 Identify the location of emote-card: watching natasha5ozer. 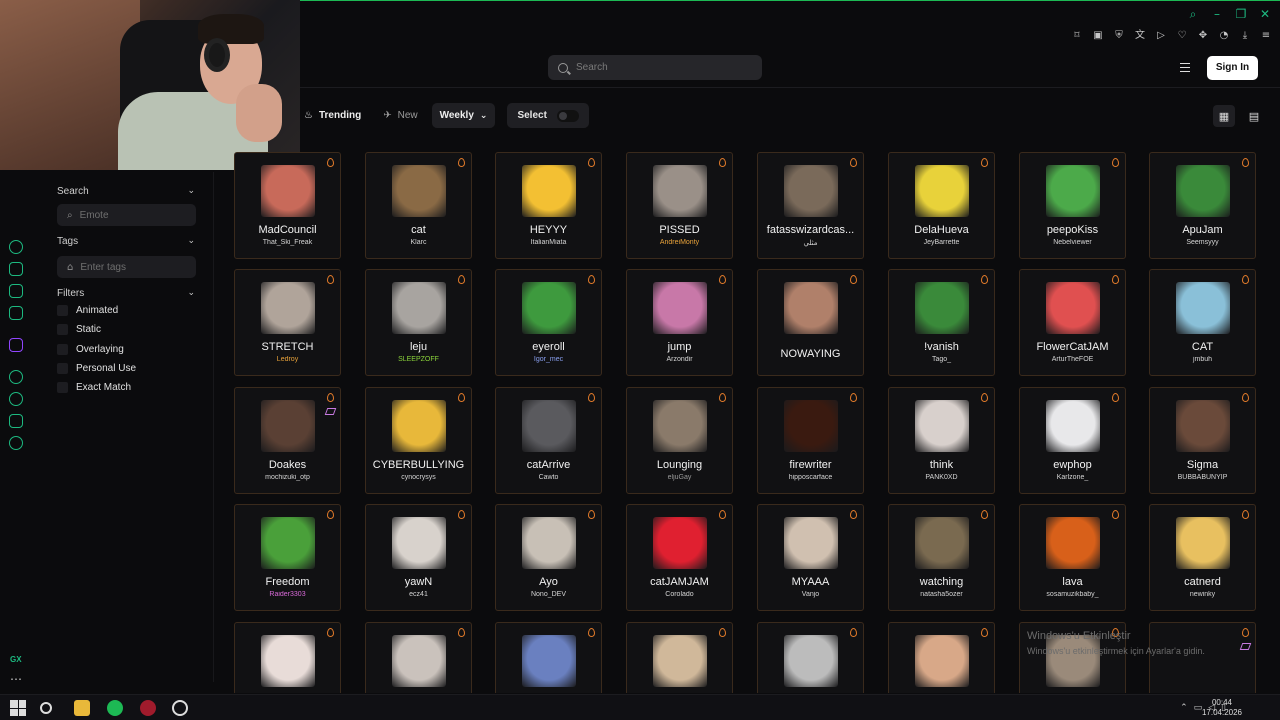
(941, 557).